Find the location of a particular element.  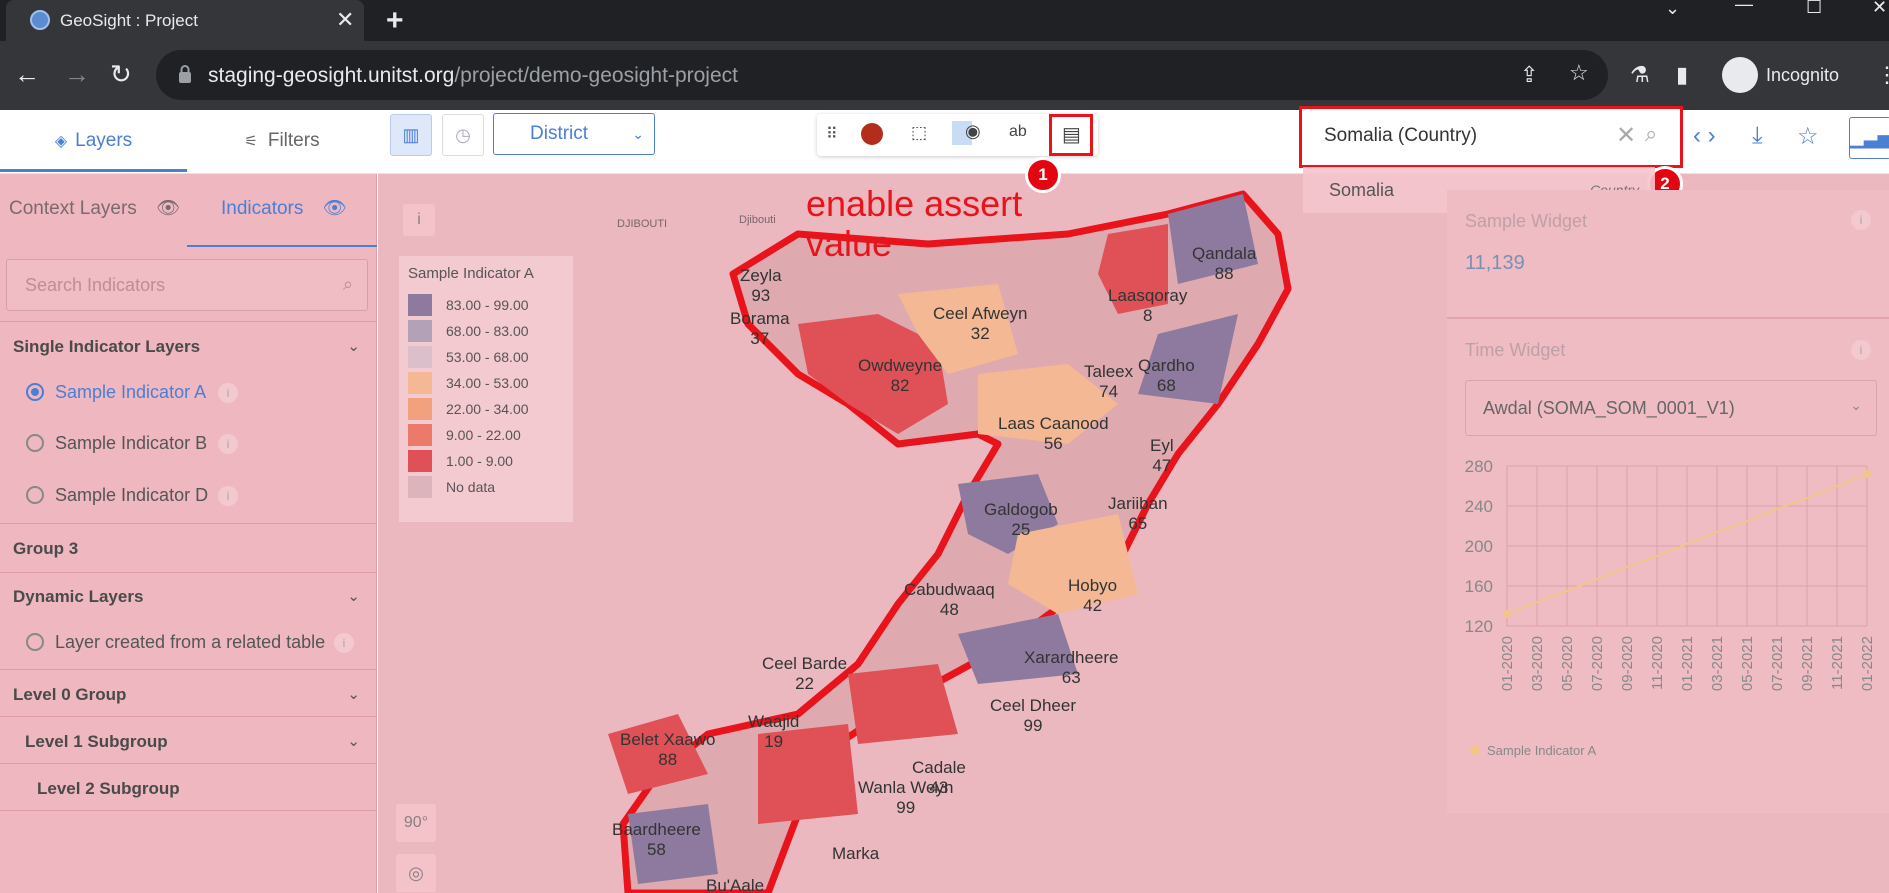

search-input: Somalia (Country) is located at coordinates (1400, 136).